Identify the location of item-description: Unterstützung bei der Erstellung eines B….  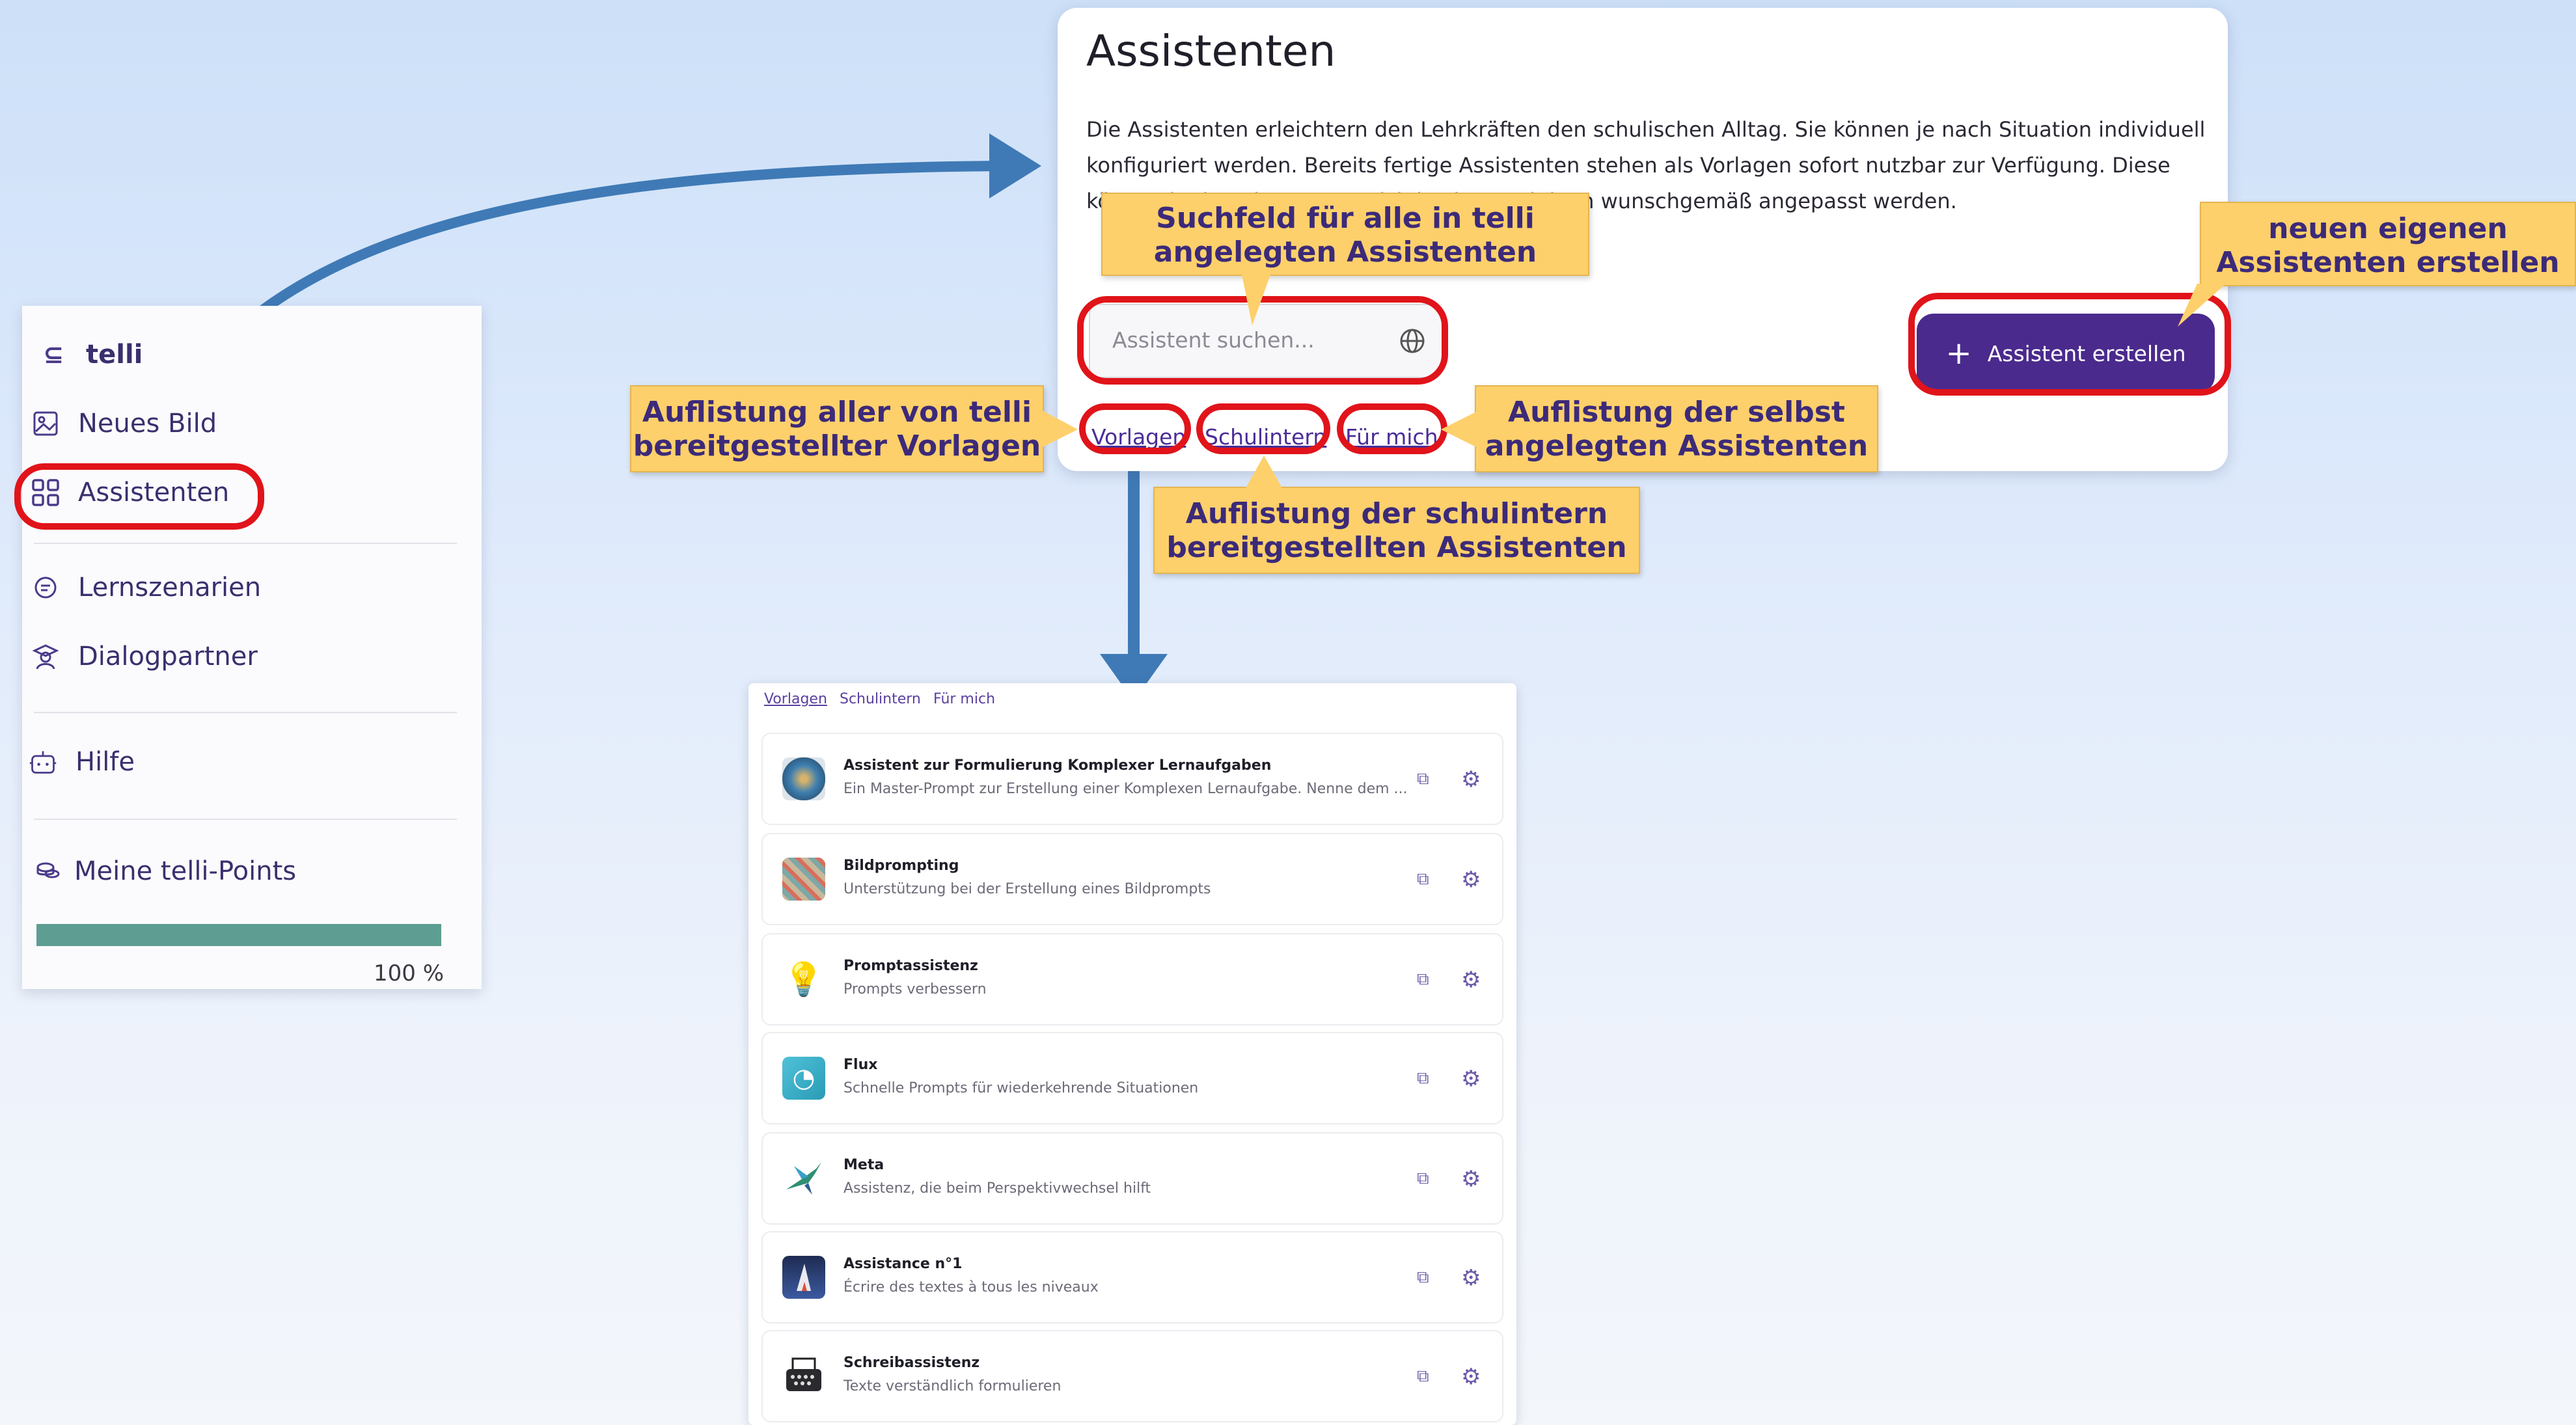
(1027, 889).